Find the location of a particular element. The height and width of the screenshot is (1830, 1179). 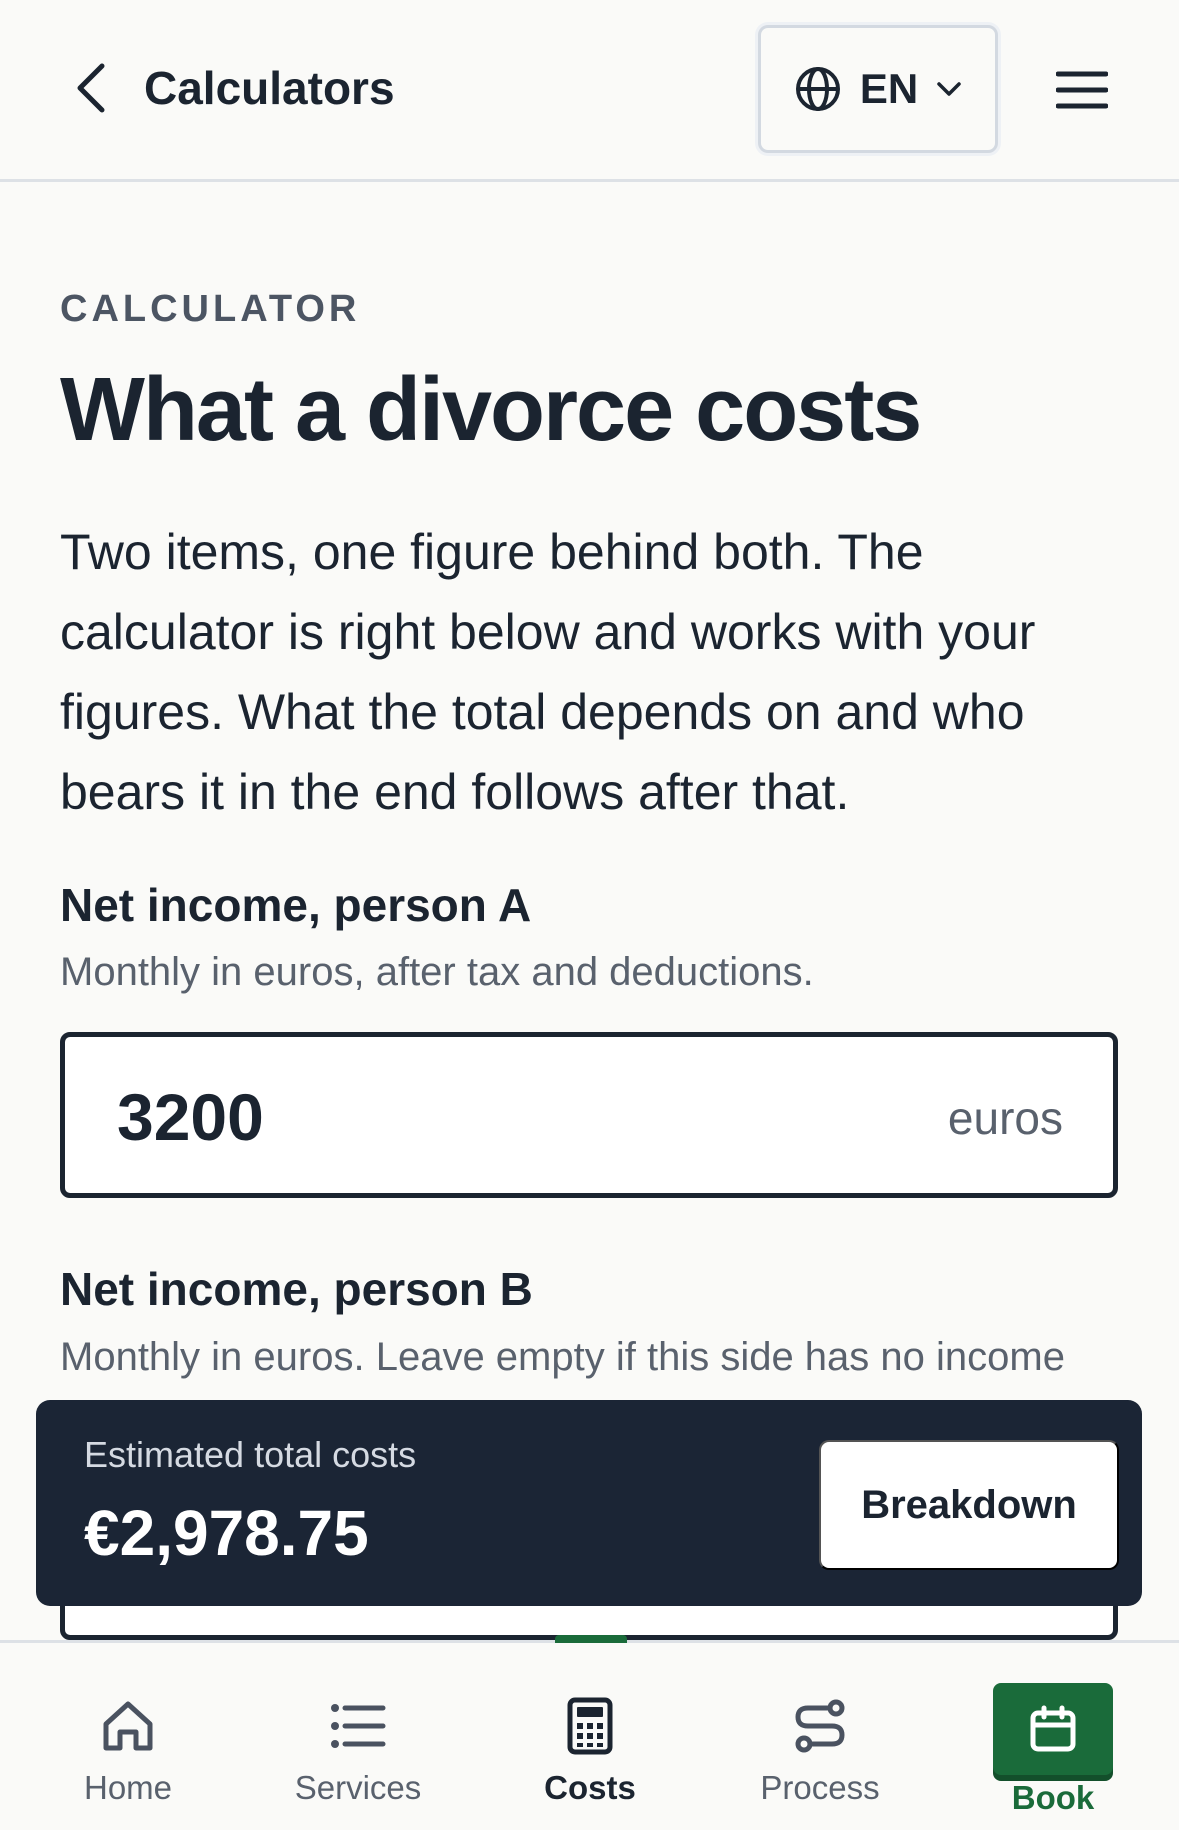

route-icon is located at coordinates (820, 1726).